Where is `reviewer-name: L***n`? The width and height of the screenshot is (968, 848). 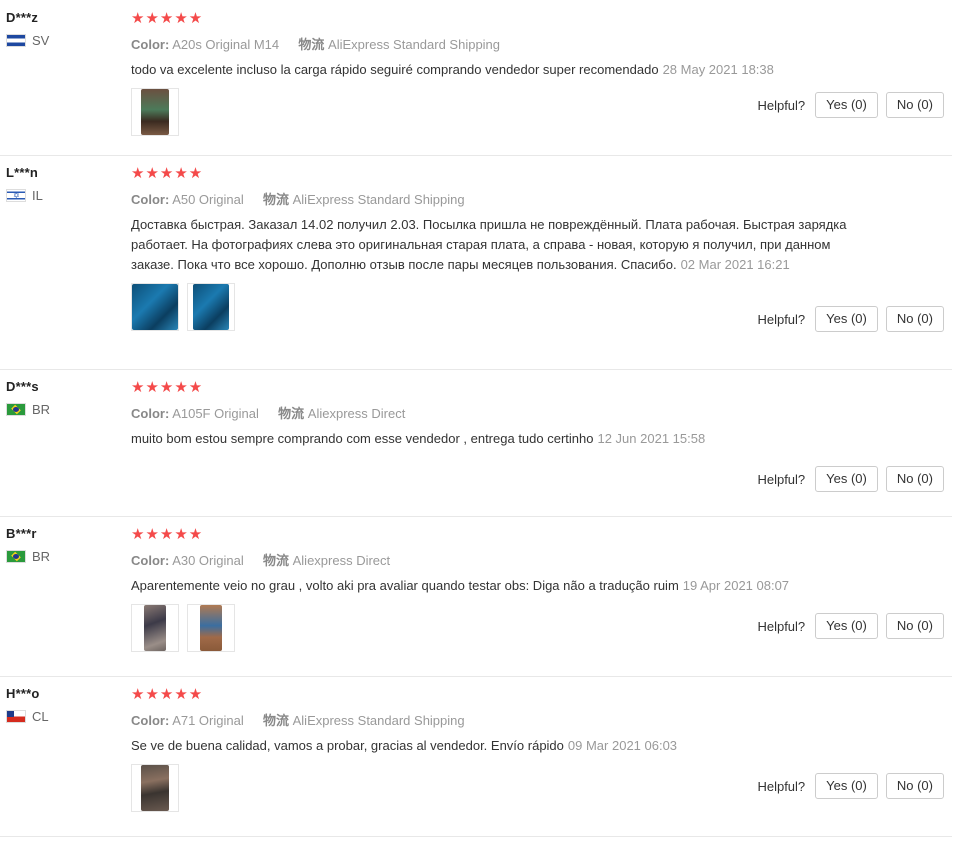 reviewer-name: L***n is located at coordinates (22, 172).